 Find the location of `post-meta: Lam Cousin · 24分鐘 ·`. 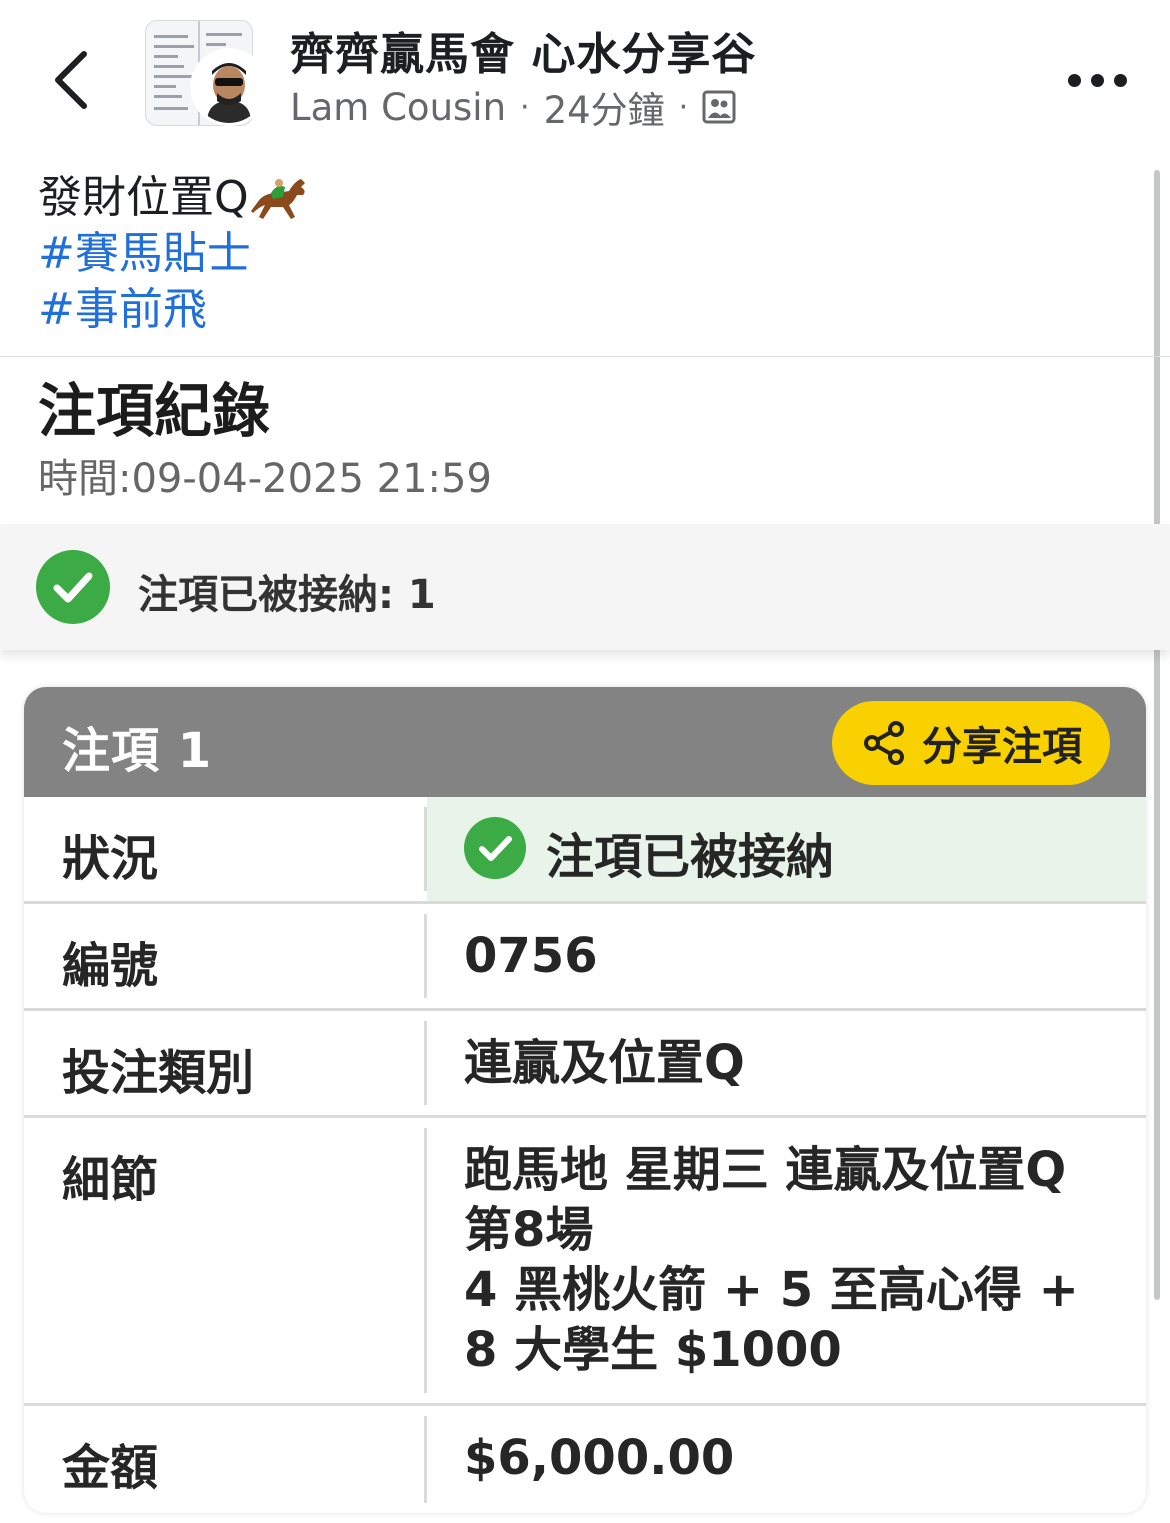

post-meta: Lam Cousin · 24分鐘 · is located at coordinates (513, 107).